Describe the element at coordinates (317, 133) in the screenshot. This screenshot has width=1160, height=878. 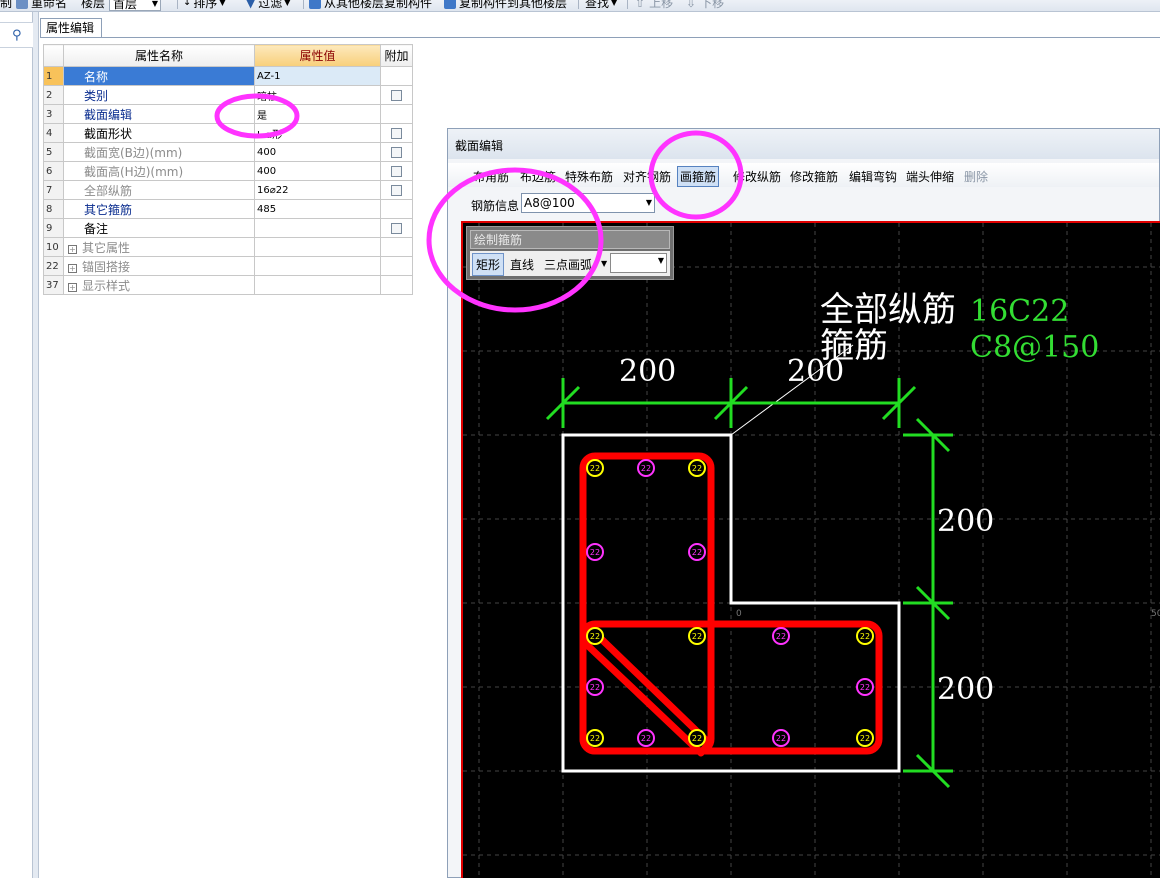
I see `property-value: L-a形` at that location.